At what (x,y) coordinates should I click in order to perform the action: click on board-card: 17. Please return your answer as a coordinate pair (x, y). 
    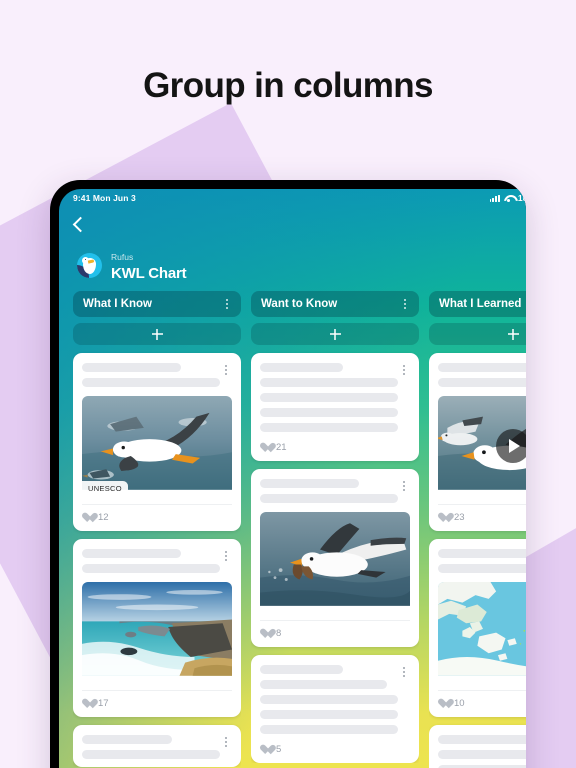
    Looking at the image, I should click on (157, 628).